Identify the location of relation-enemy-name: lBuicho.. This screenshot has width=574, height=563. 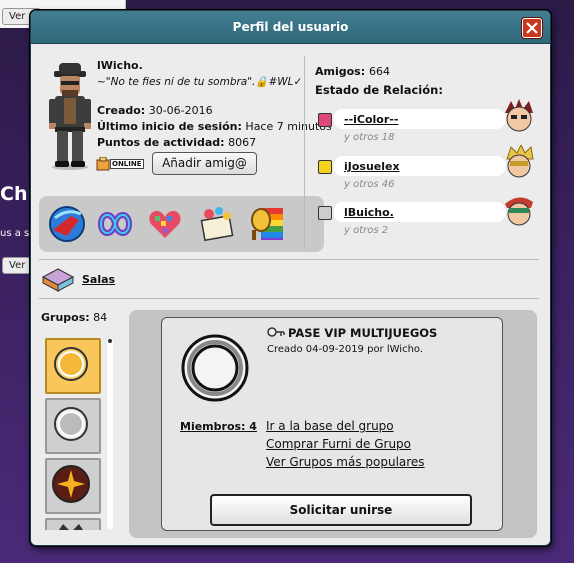
(369, 212).